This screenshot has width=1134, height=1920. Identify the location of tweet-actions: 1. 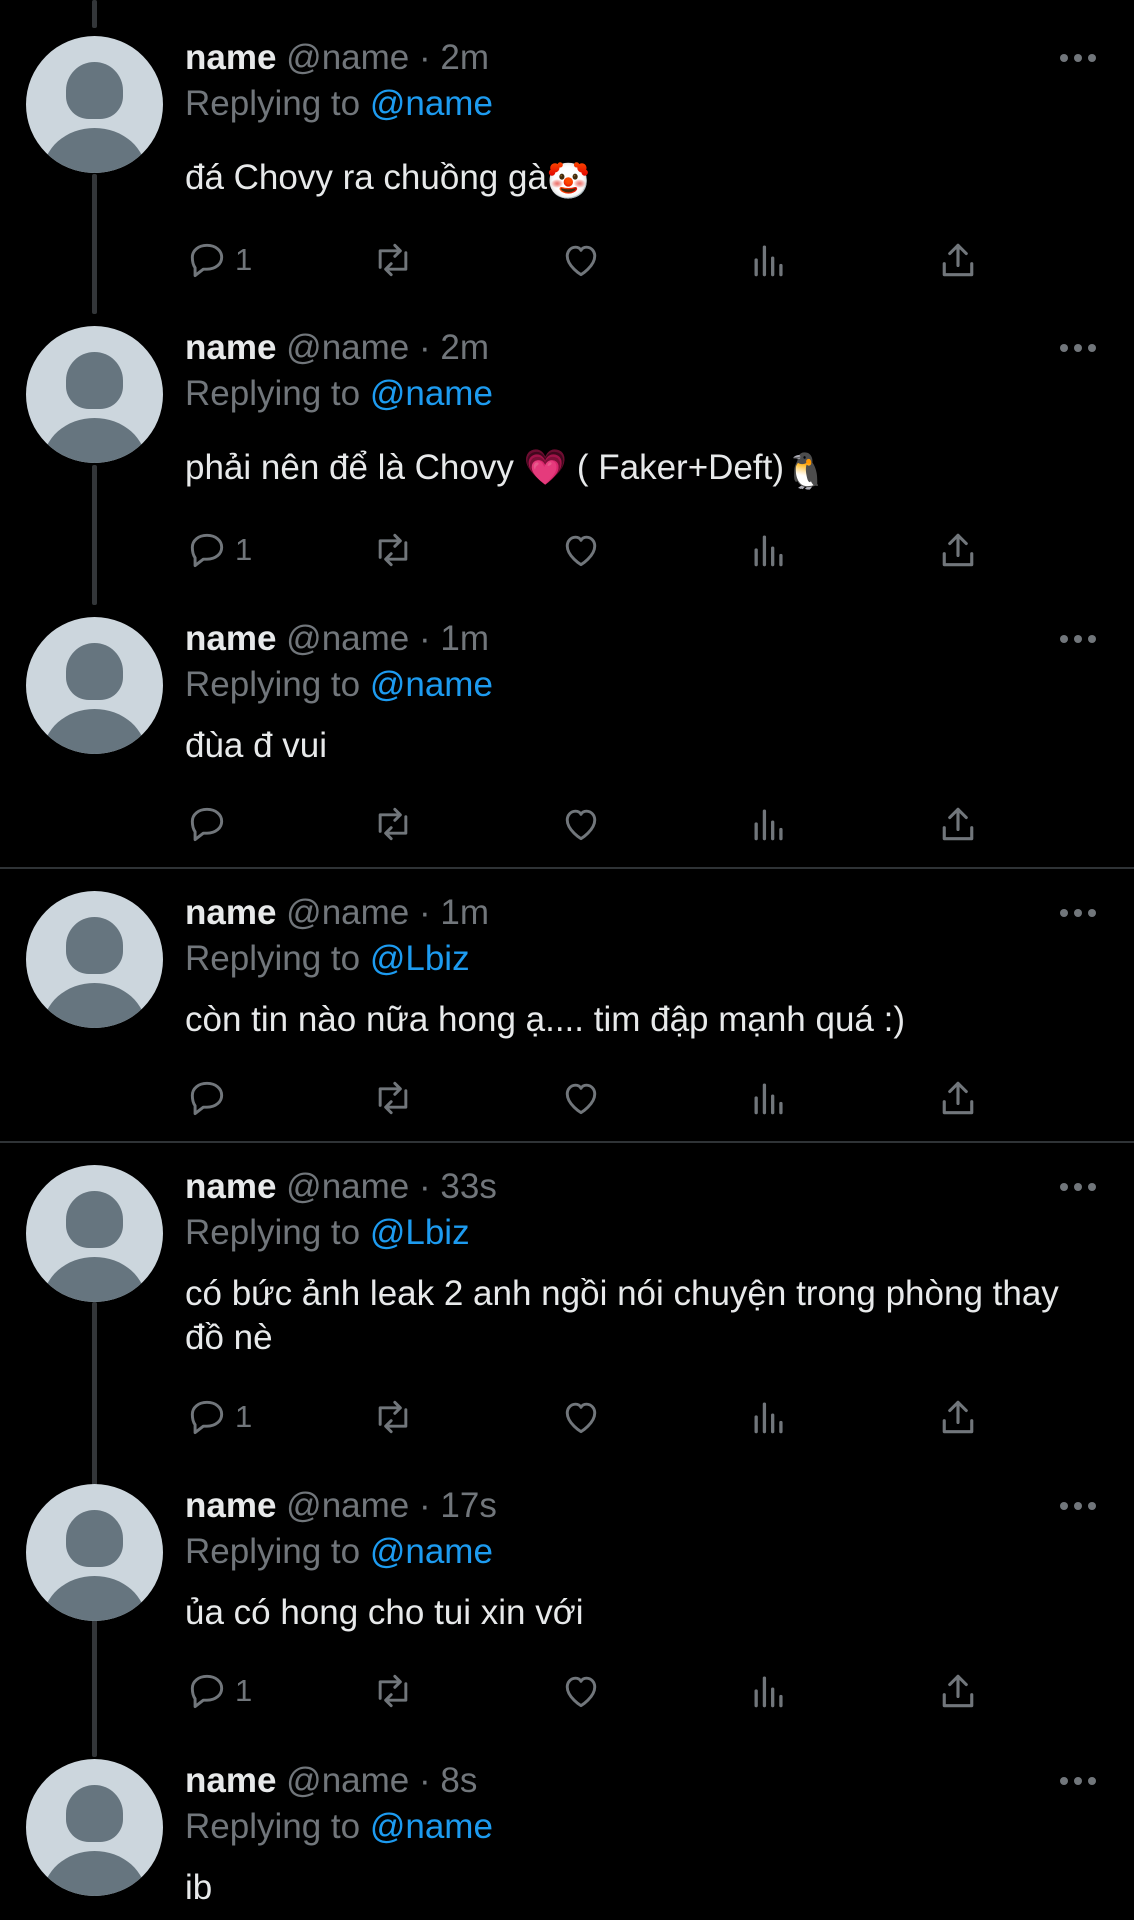
(595, 1417).